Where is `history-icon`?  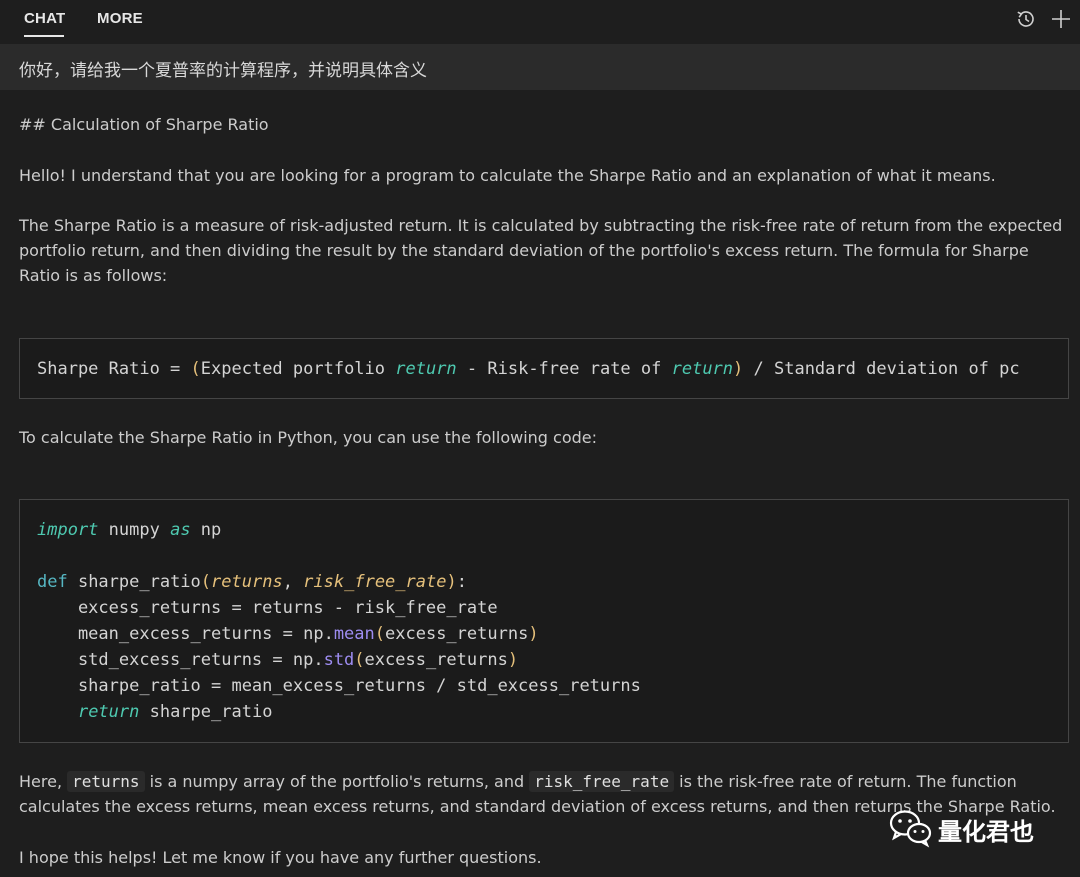
history-icon is located at coordinates (1026, 19).